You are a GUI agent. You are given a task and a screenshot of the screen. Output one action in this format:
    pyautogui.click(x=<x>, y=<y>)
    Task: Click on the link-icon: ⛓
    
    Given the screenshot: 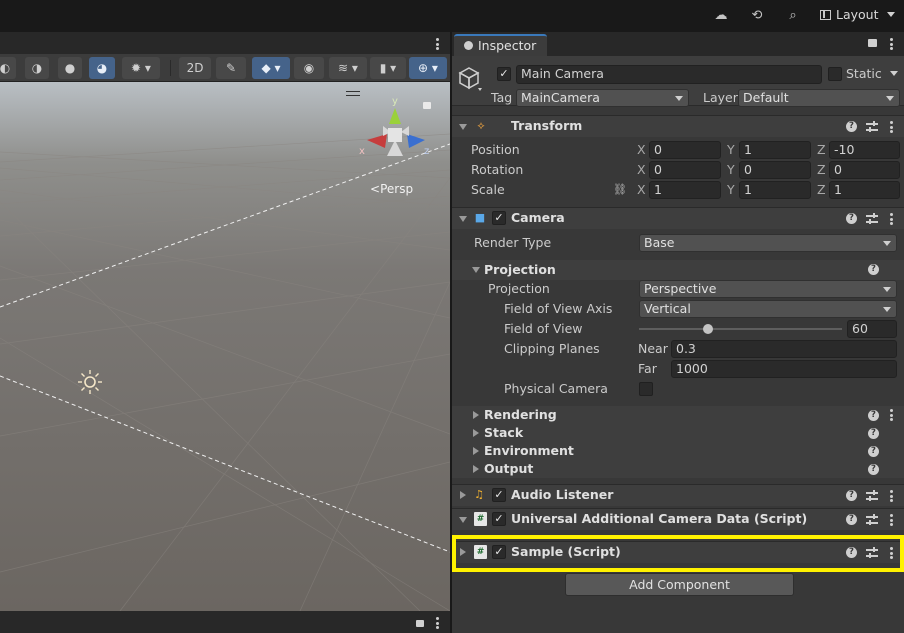 What is the action you would take?
    pyautogui.click(x=620, y=190)
    